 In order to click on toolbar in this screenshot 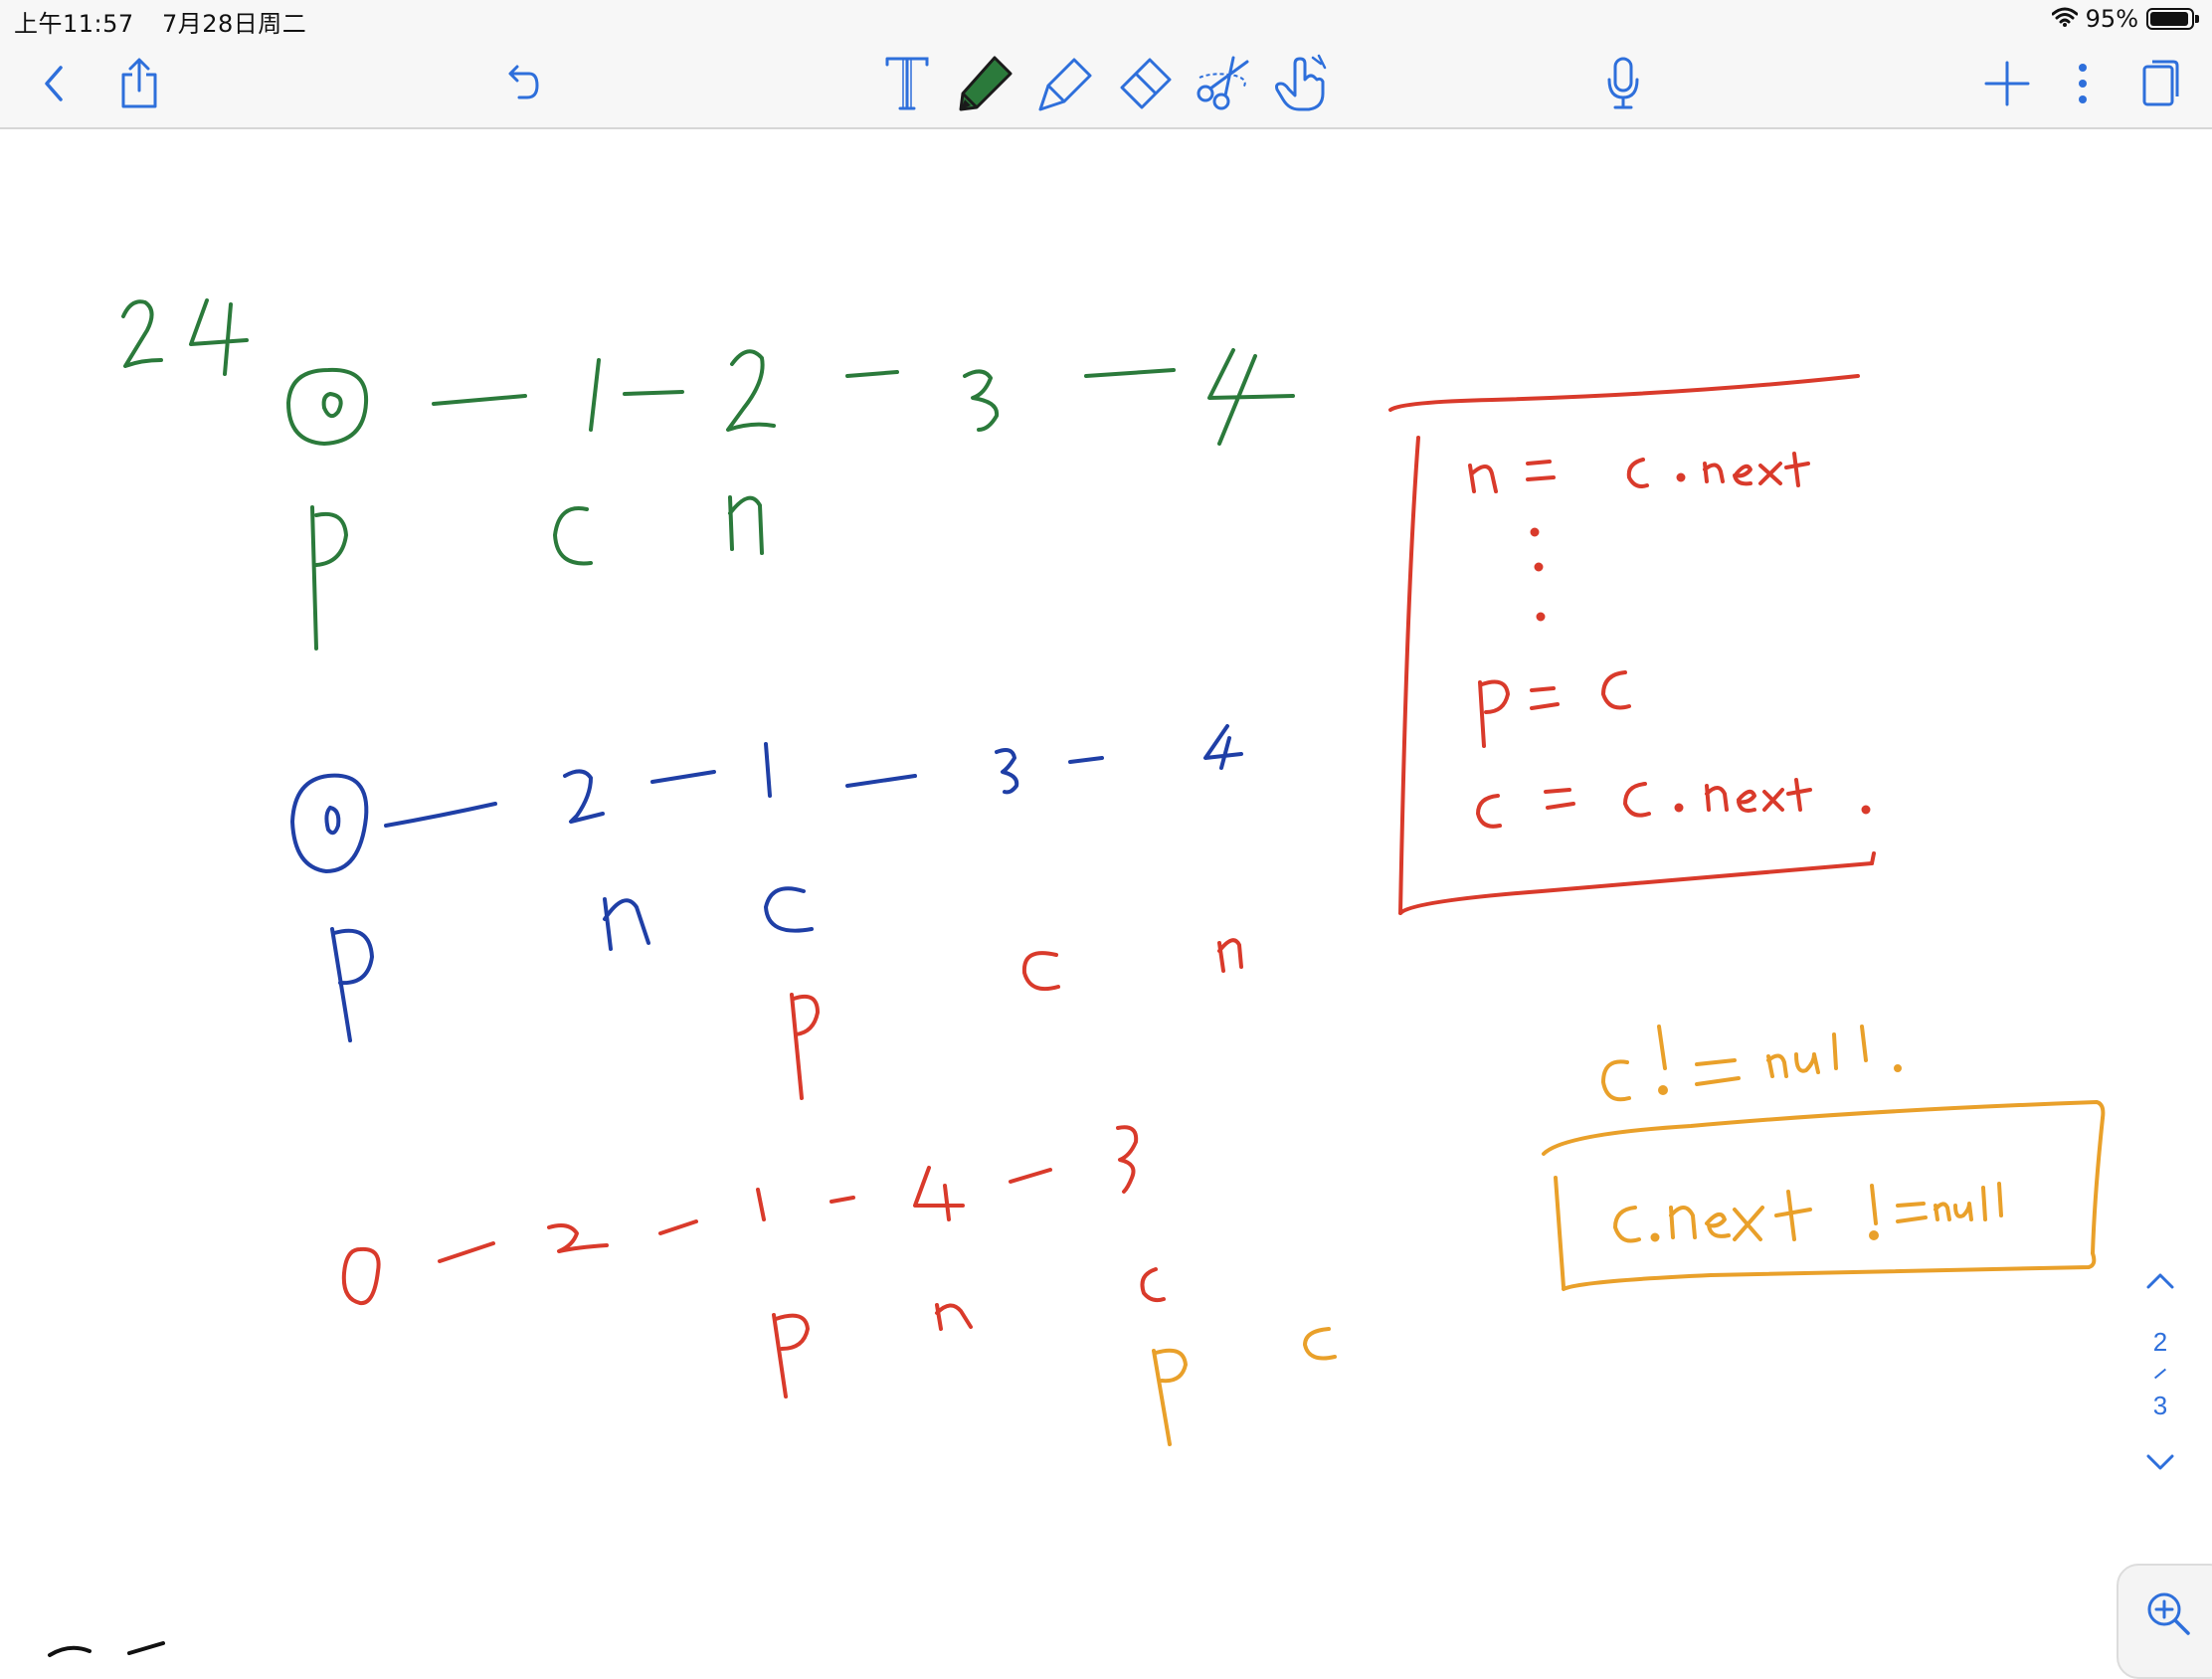, I will do `click(1106, 84)`.